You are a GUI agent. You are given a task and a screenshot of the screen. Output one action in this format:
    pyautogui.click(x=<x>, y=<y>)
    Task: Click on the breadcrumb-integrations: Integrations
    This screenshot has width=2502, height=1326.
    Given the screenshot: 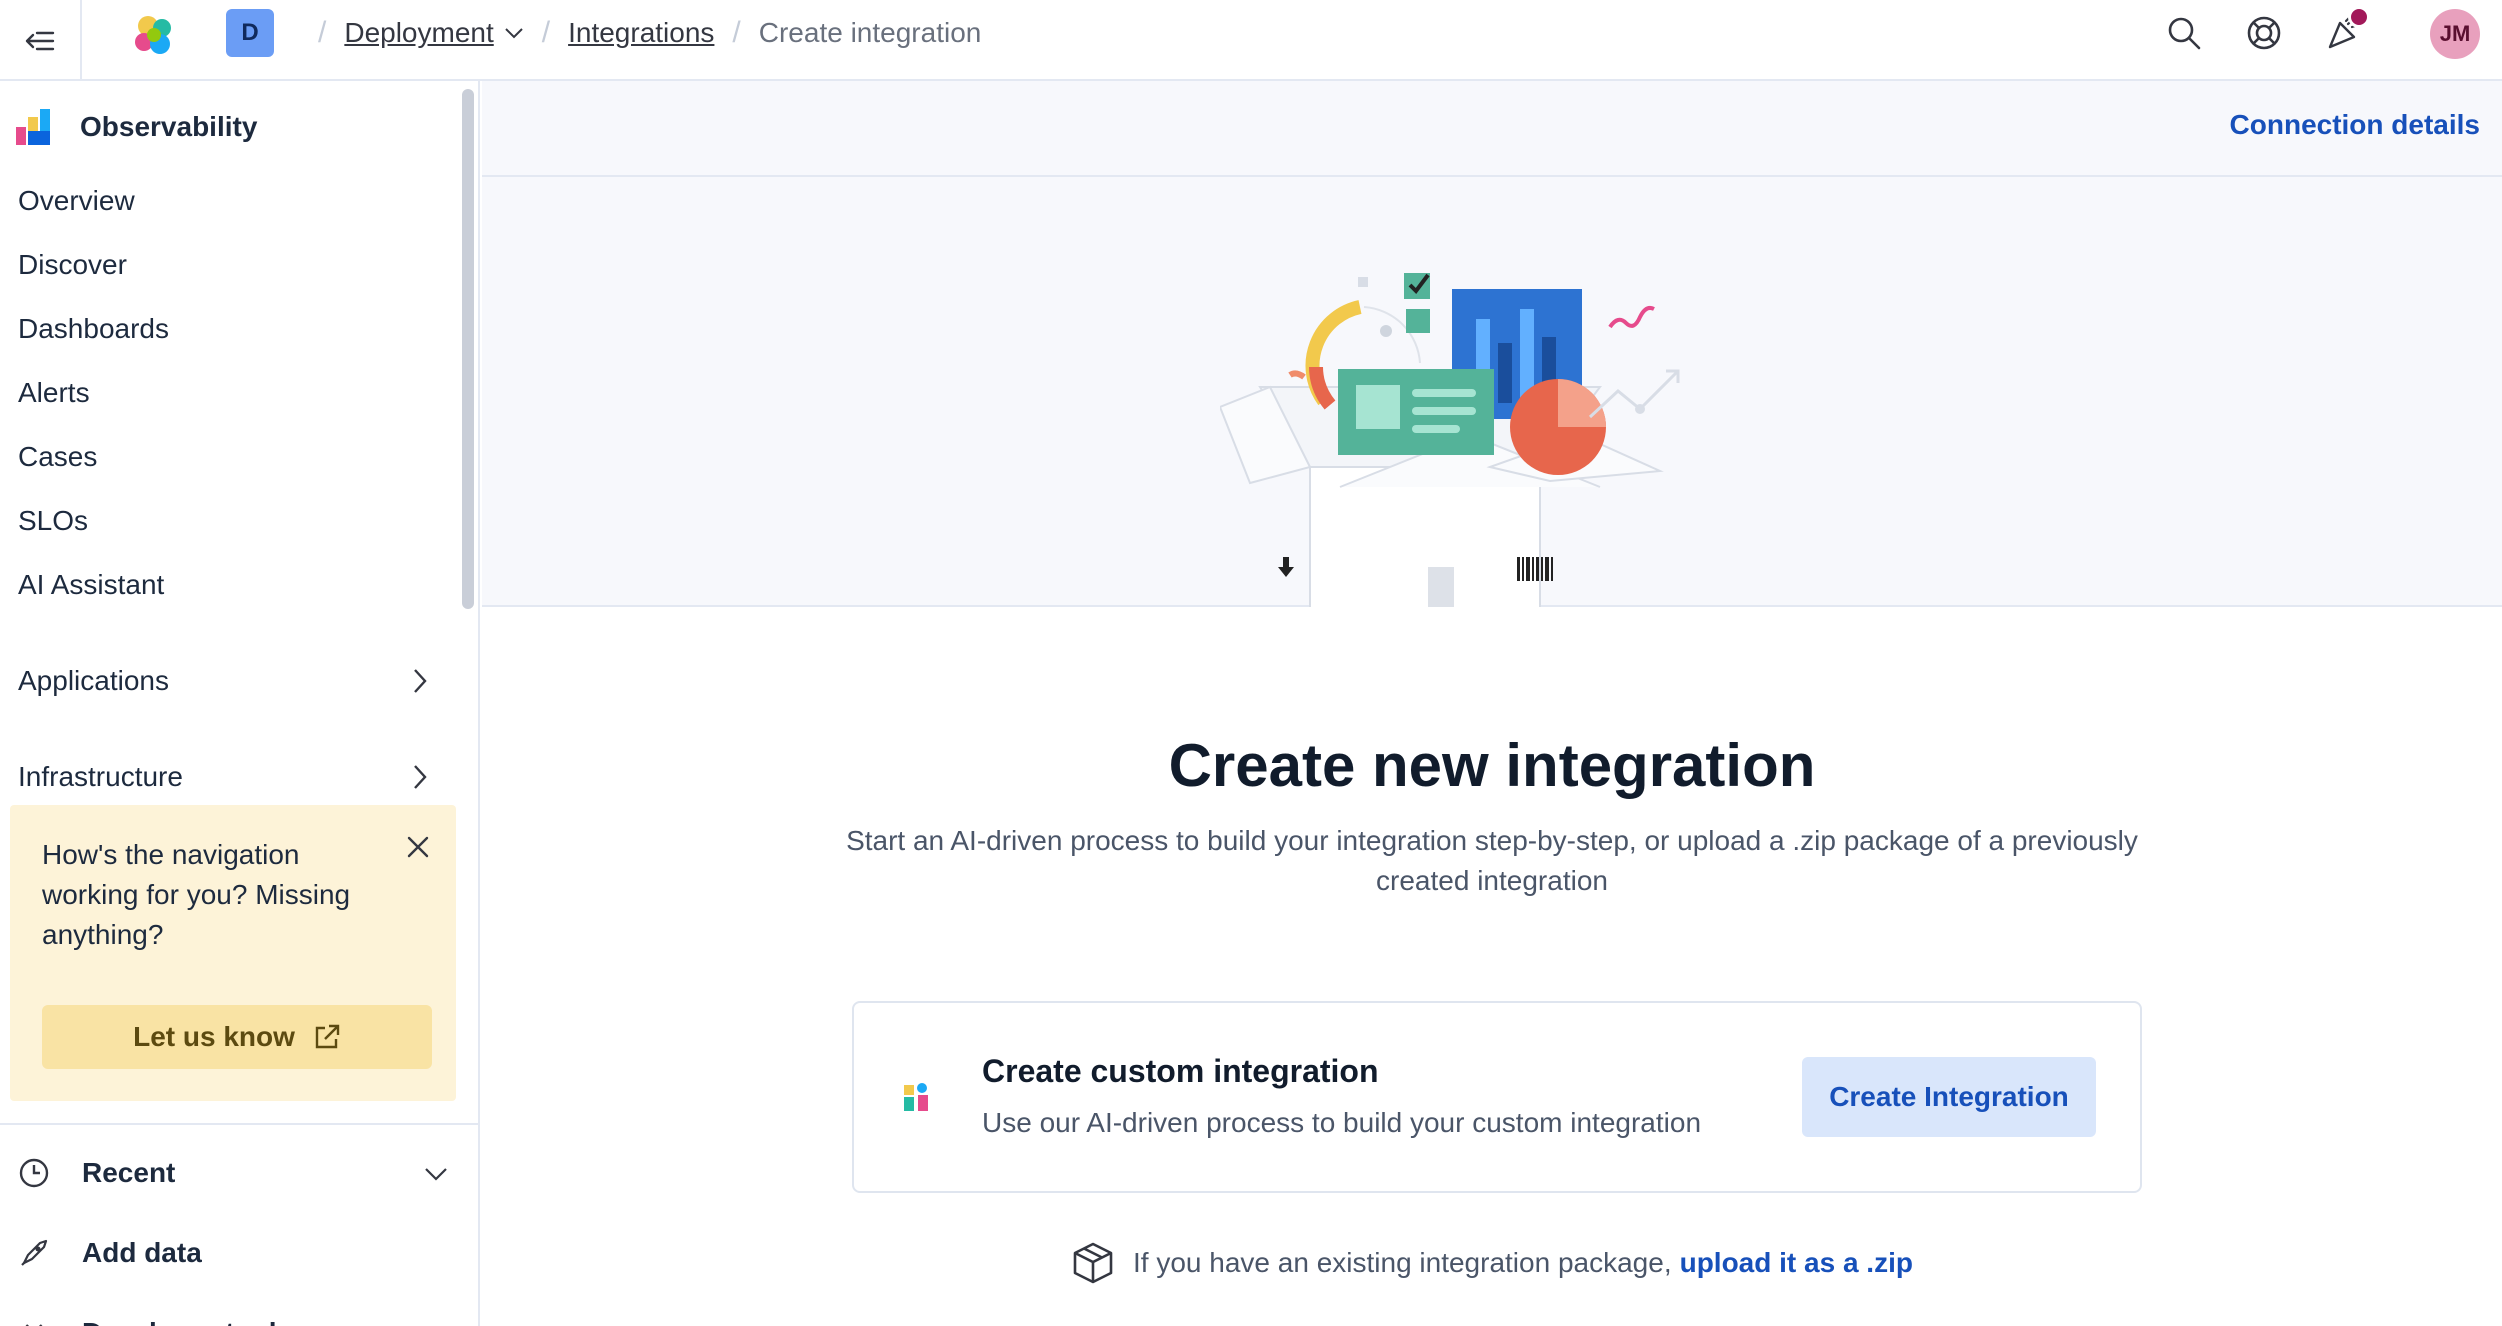 What is the action you would take?
    pyautogui.click(x=641, y=33)
    